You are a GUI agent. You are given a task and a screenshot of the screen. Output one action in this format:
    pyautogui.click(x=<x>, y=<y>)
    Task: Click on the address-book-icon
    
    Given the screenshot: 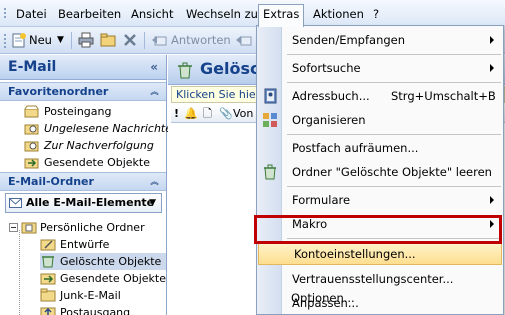 What is the action you would take?
    pyautogui.click(x=270, y=96)
    